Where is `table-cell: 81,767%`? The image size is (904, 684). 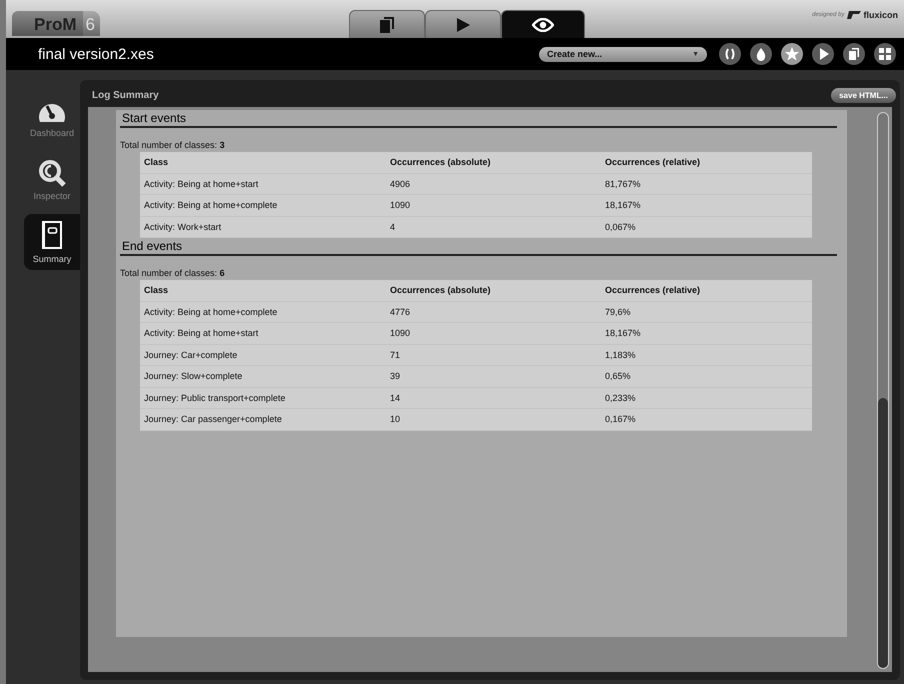
table-cell: 81,767% is located at coordinates (706, 184).